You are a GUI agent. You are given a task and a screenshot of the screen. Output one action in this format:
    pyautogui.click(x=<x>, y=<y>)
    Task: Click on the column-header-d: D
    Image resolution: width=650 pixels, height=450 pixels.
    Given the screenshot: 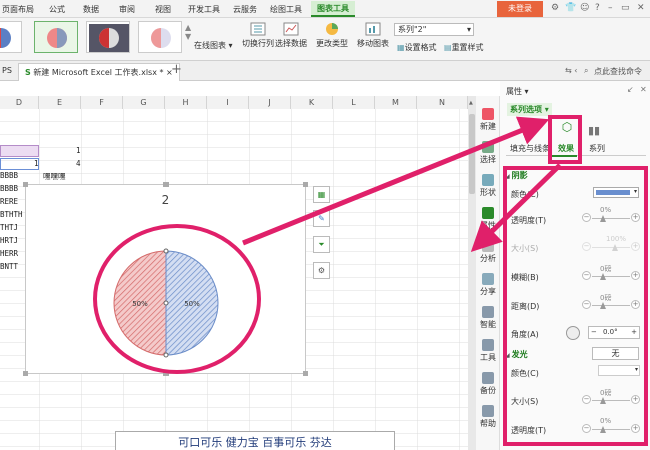 What is the action you would take?
    pyautogui.click(x=19, y=102)
    